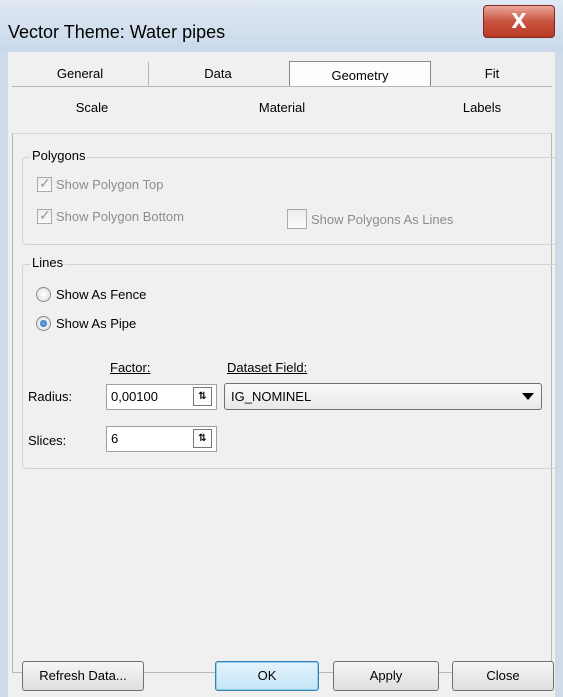  Describe the element at coordinates (492, 74) in the screenshot. I see `tab-fit: Fit` at that location.